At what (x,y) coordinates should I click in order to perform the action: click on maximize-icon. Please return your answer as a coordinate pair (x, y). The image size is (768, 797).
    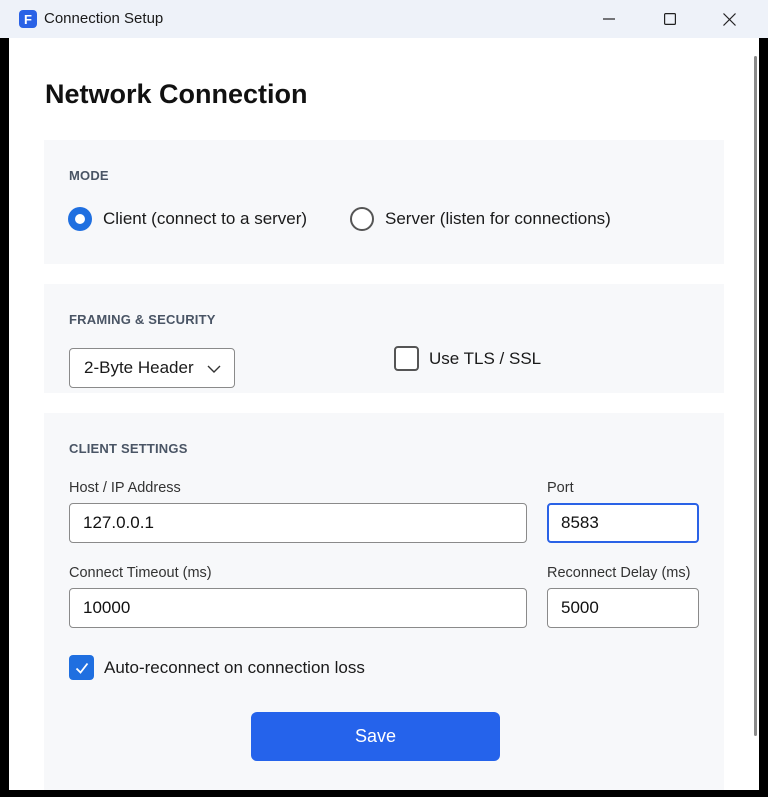
    Looking at the image, I should click on (670, 19).